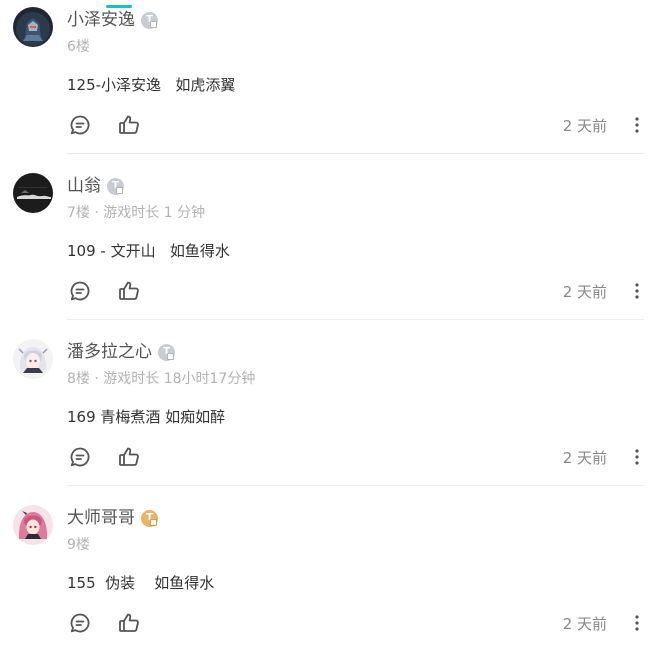 Image resolution: width=654 pixels, height=664 pixels. Describe the element at coordinates (148, 251) in the screenshot. I see `comment-text: 109 - 文开山 如鱼得水` at that location.